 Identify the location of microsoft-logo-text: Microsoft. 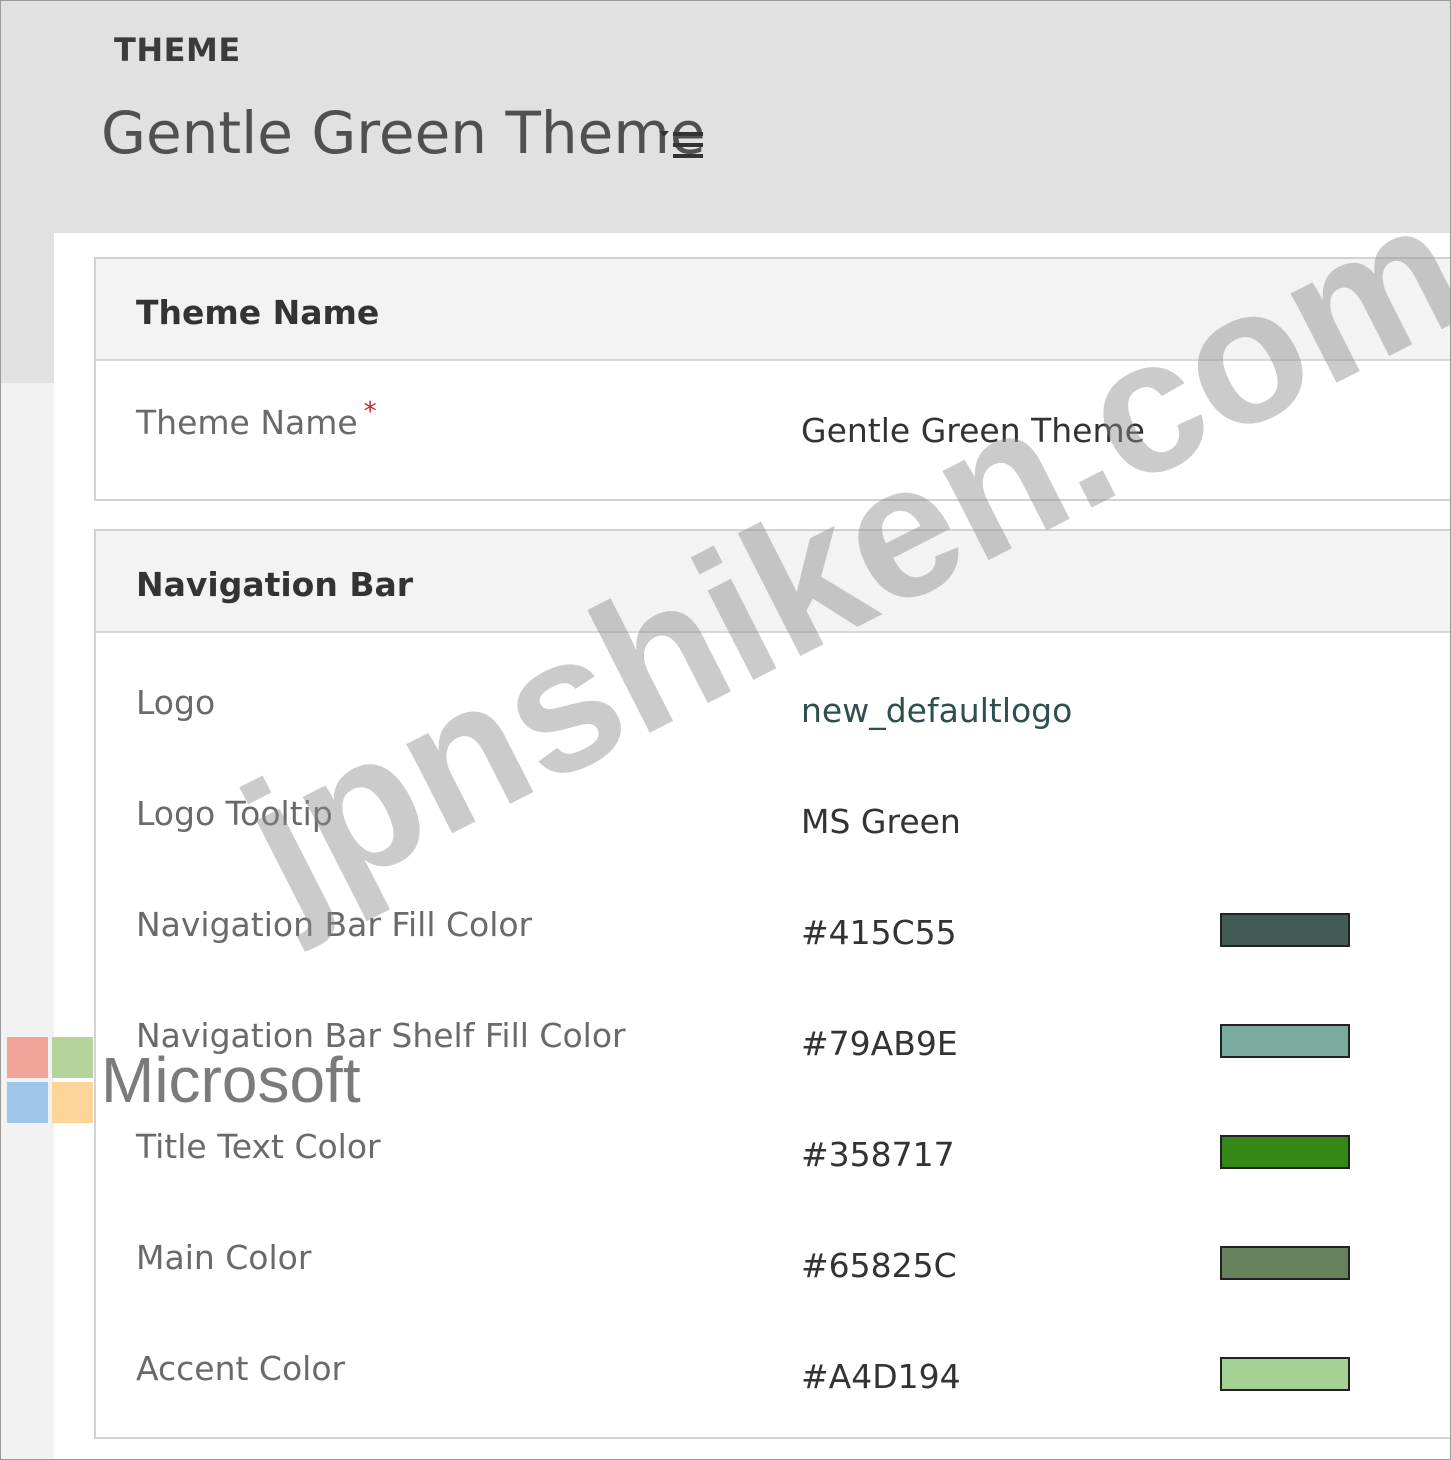
(231, 1080).